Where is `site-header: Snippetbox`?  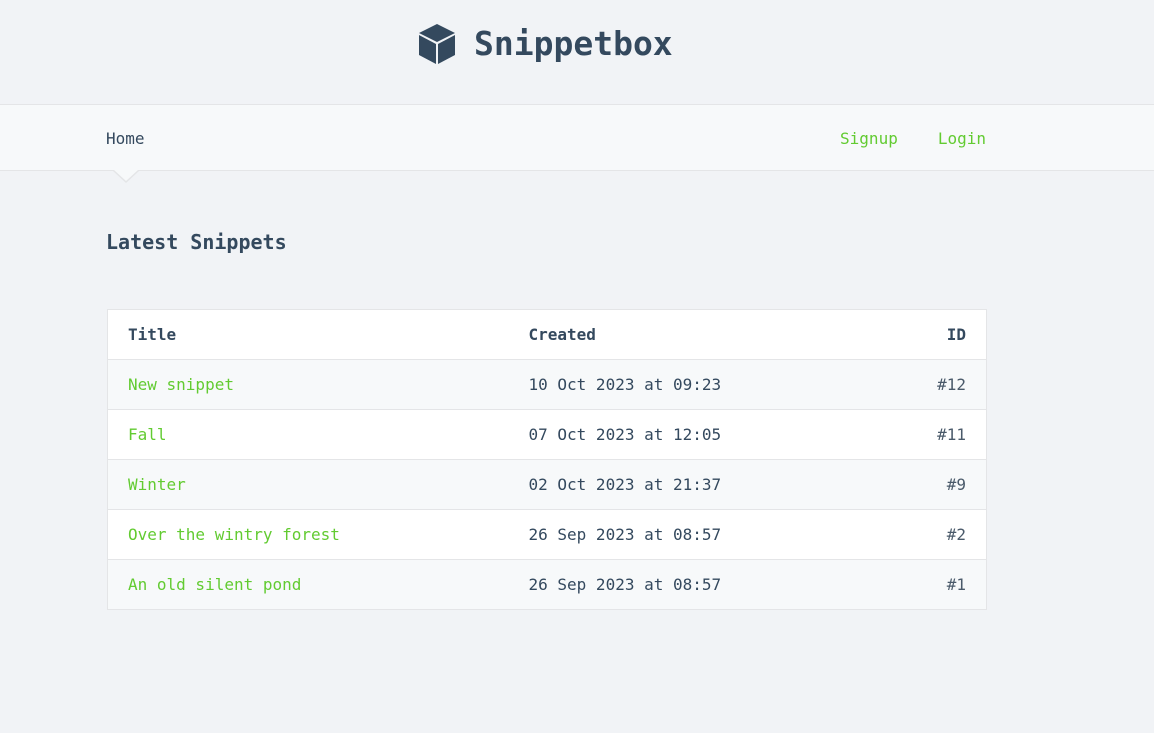
site-header: Snippetbox is located at coordinates (577, 52).